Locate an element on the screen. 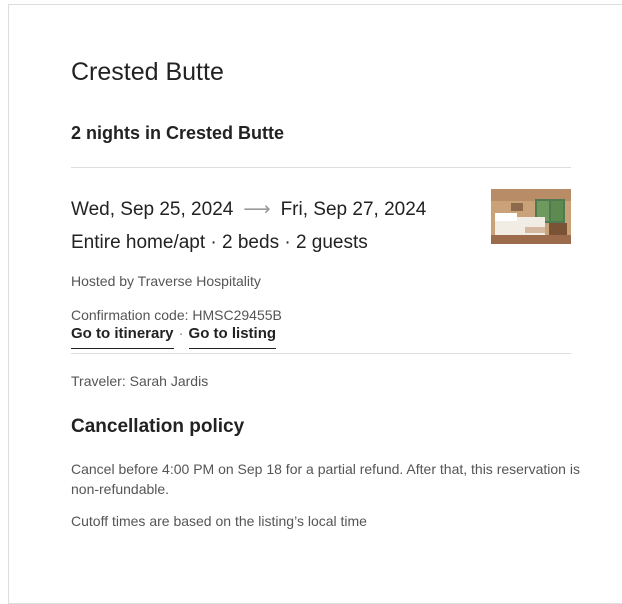 The width and height of the screenshot is (622, 604). trip-subtitle: 2 nights in Crested Butte is located at coordinates (178, 133).